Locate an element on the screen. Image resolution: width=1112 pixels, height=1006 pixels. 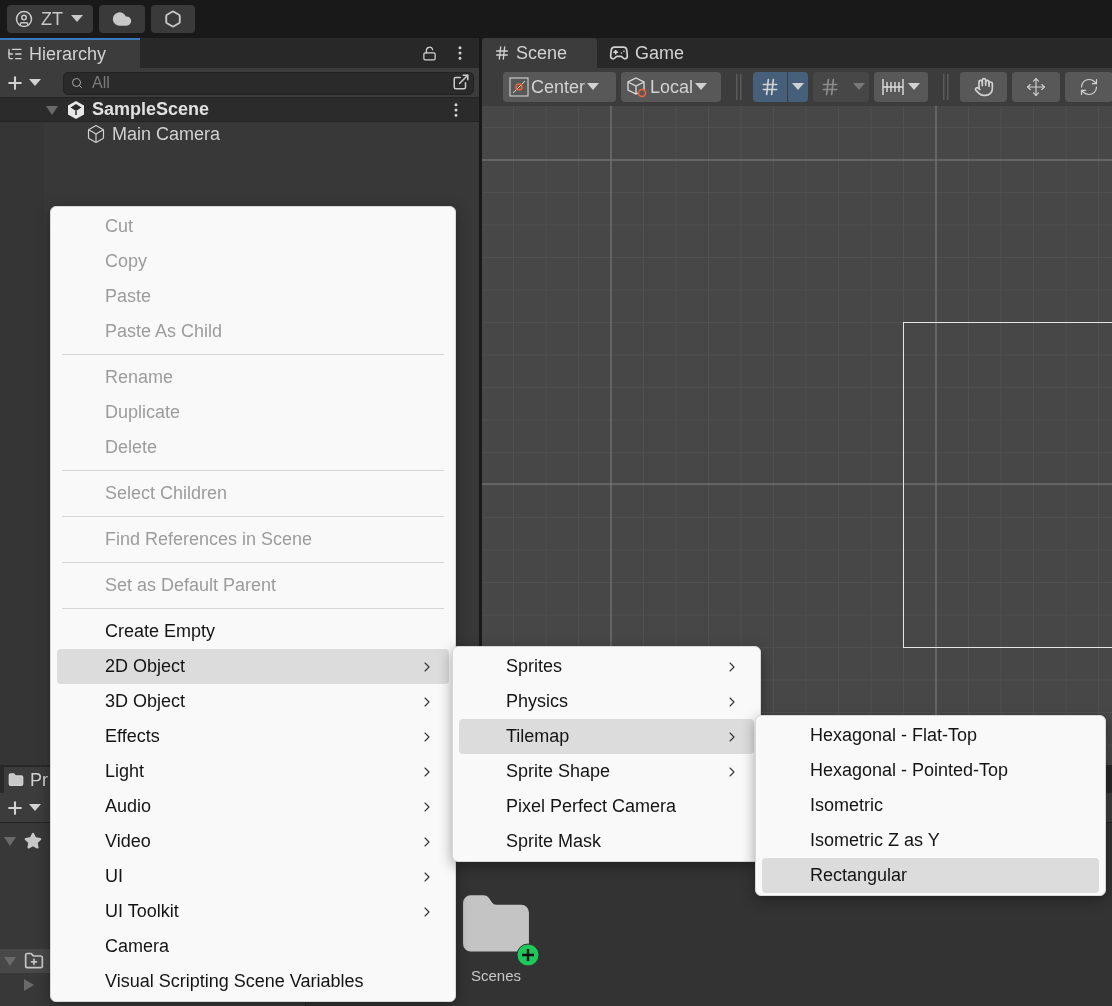
account-button: ZT is located at coordinates (50, 19).